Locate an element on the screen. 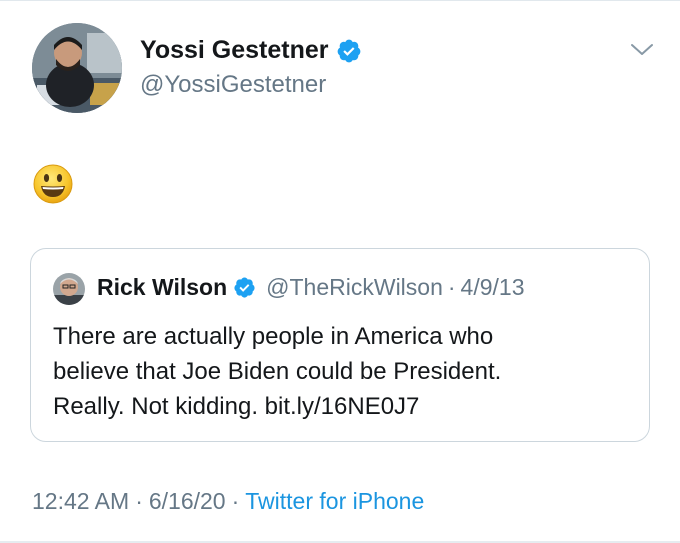  tweet-time: 12:42 AM is located at coordinates (80, 501).